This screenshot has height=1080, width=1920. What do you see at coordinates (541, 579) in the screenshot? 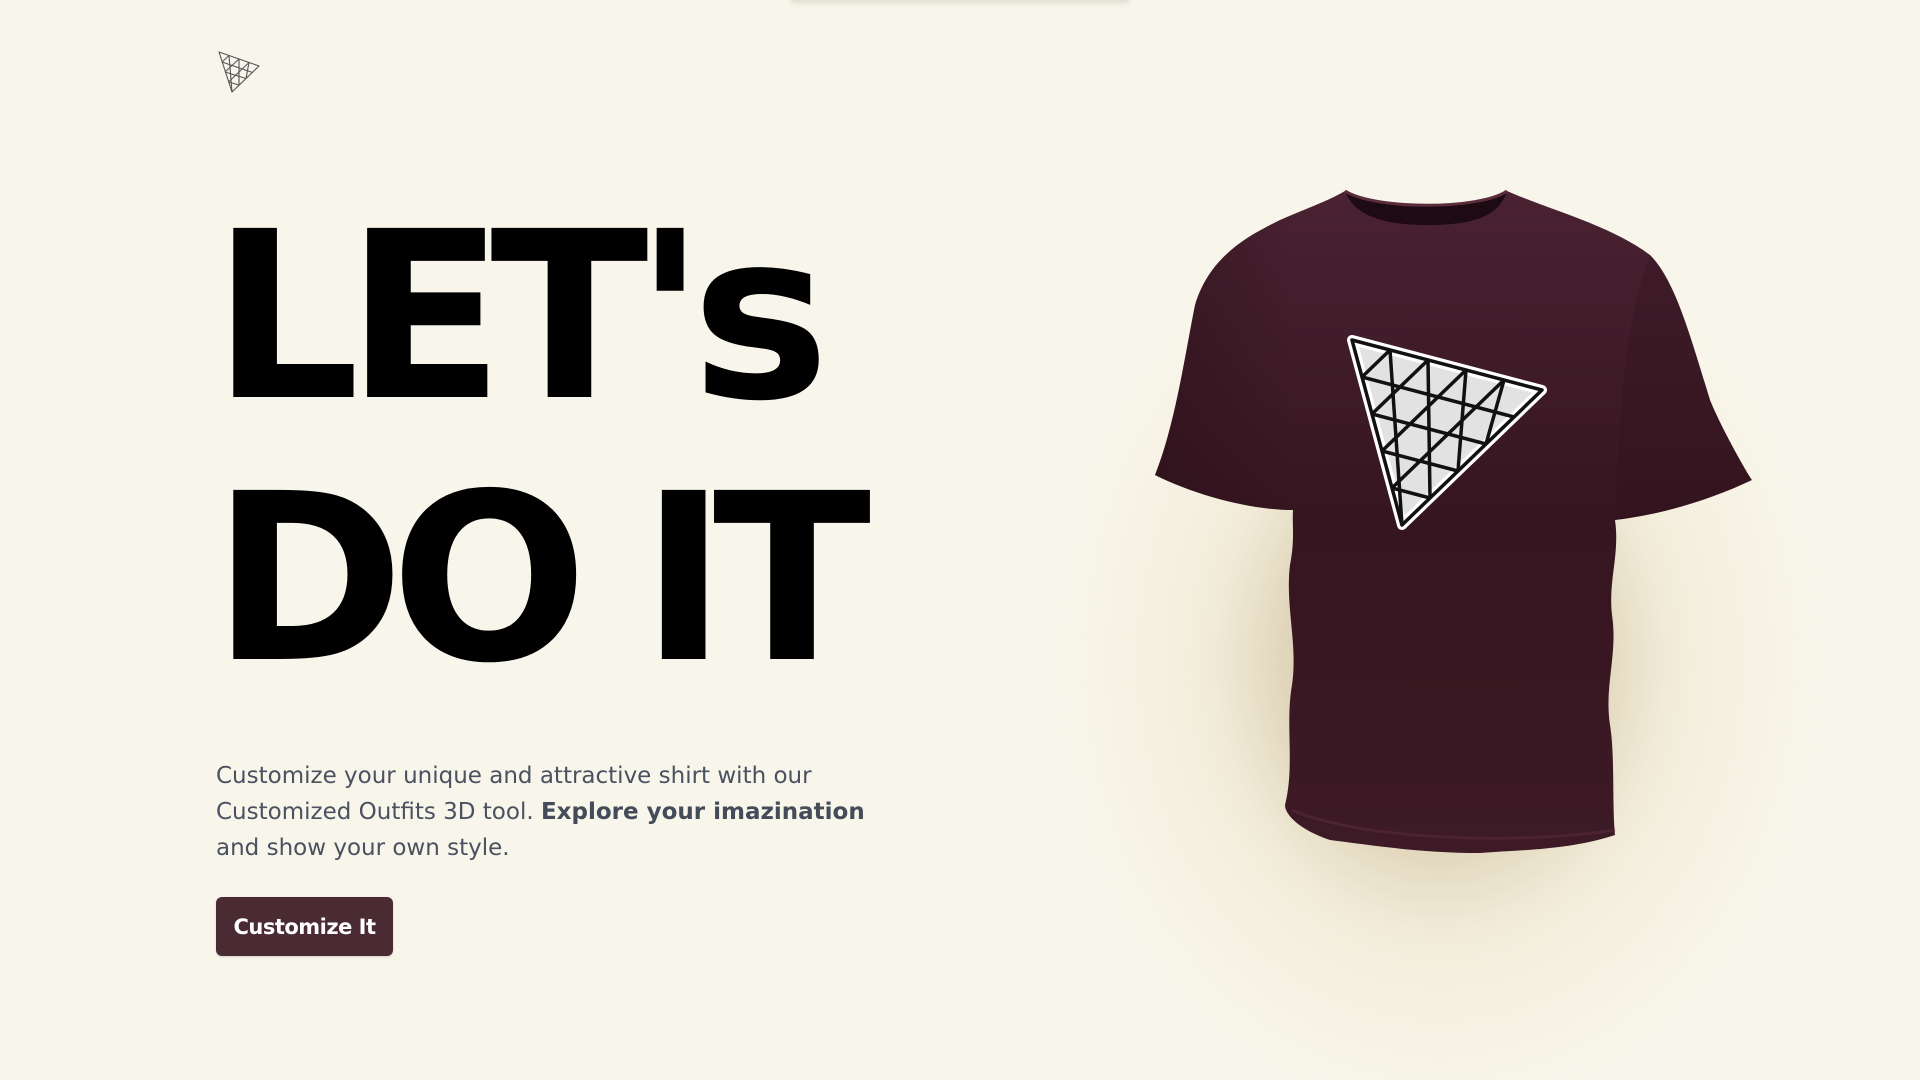
I see `headline-line-2: DO IT` at bounding box center [541, 579].